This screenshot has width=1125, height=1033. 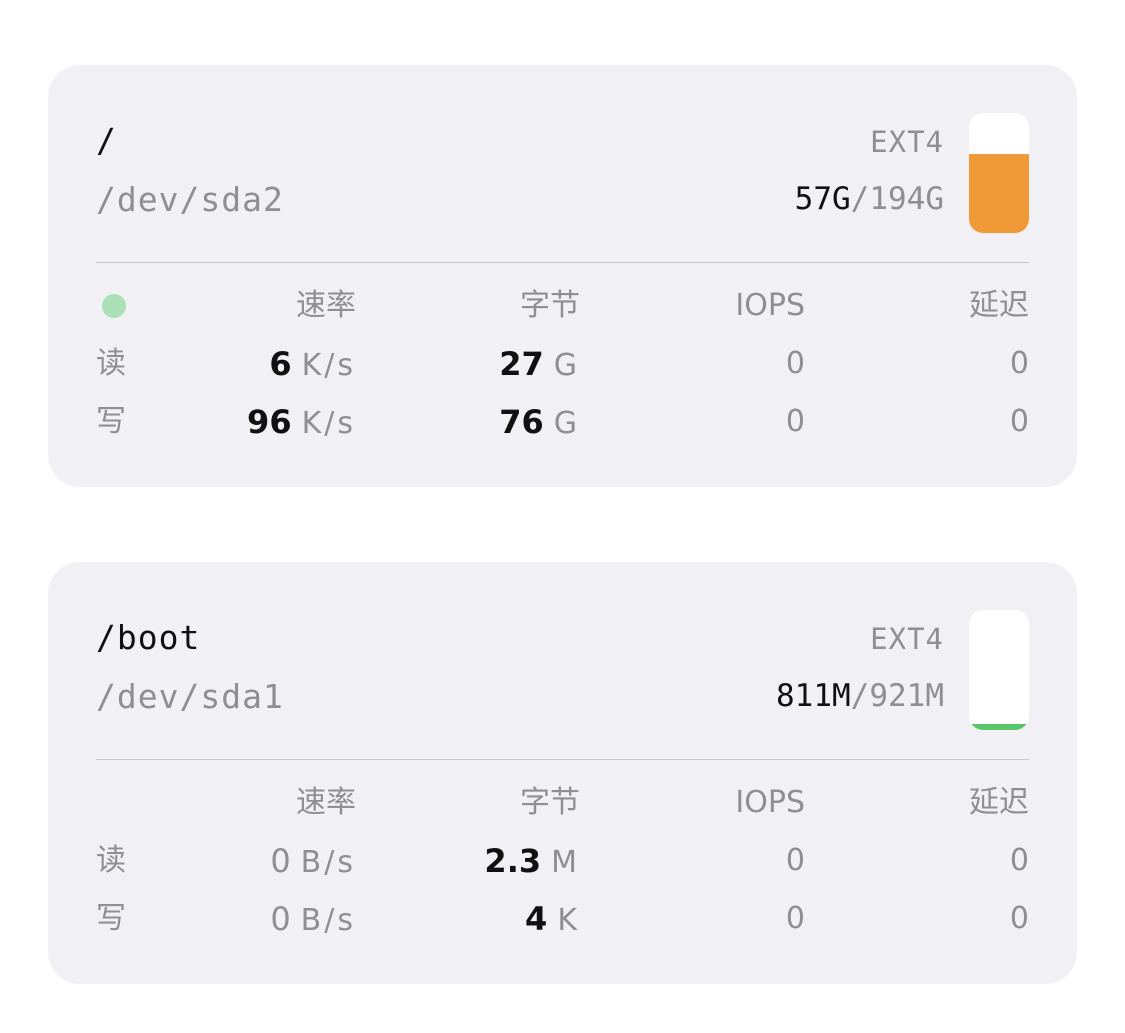 What do you see at coordinates (280, 364) in the screenshot?
I see `read-rate-value: 6` at bounding box center [280, 364].